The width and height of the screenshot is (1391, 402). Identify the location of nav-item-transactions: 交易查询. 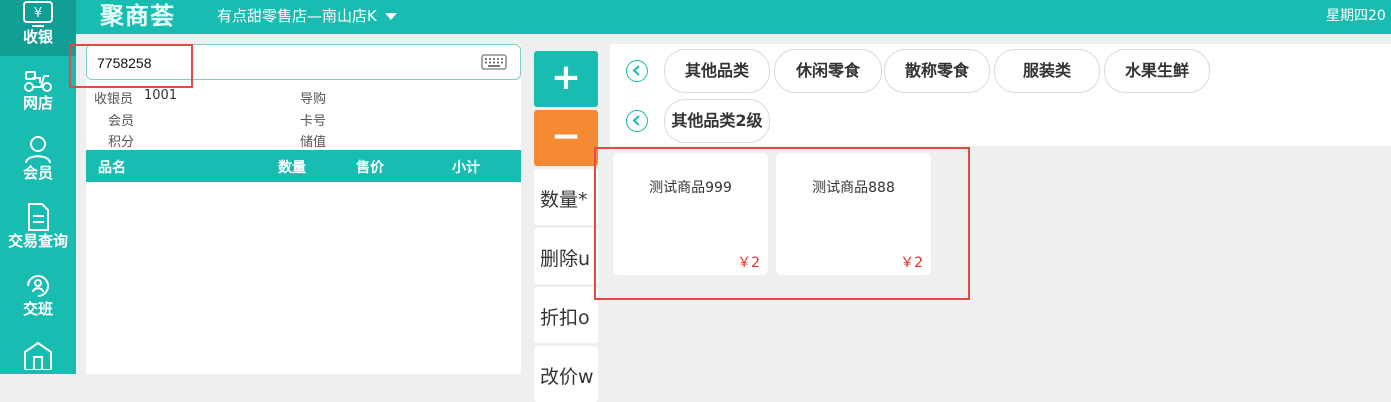
(38, 226).